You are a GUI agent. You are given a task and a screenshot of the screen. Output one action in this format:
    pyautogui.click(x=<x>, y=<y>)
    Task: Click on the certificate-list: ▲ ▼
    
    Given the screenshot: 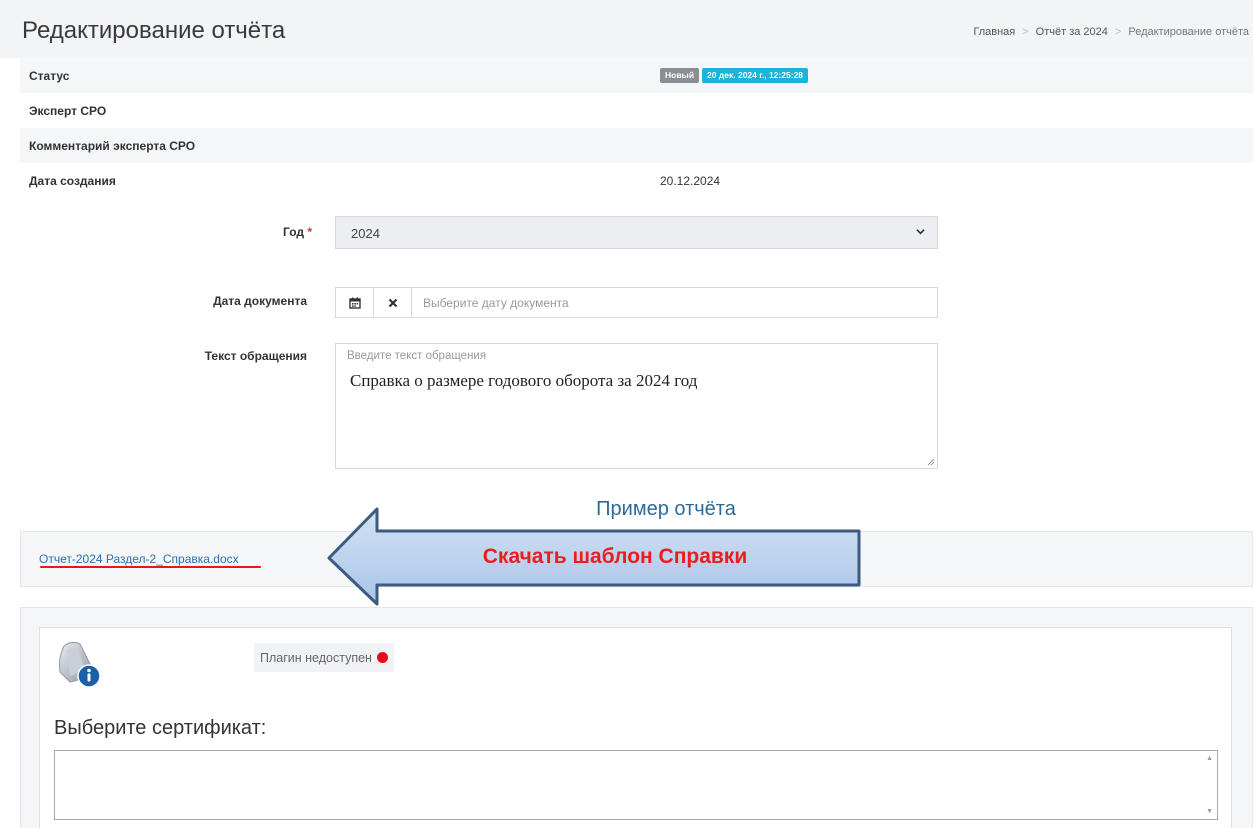 What is the action you would take?
    pyautogui.click(x=636, y=785)
    